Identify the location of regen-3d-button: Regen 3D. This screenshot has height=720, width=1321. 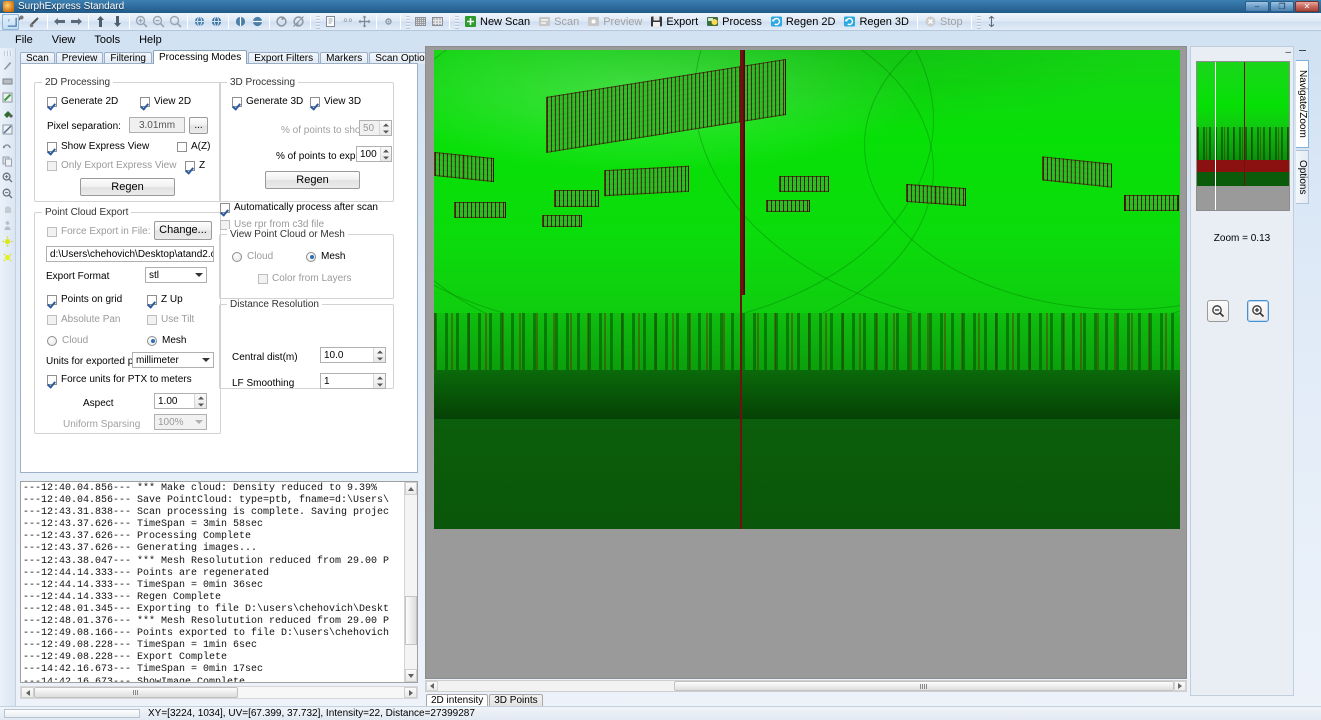
(877, 22).